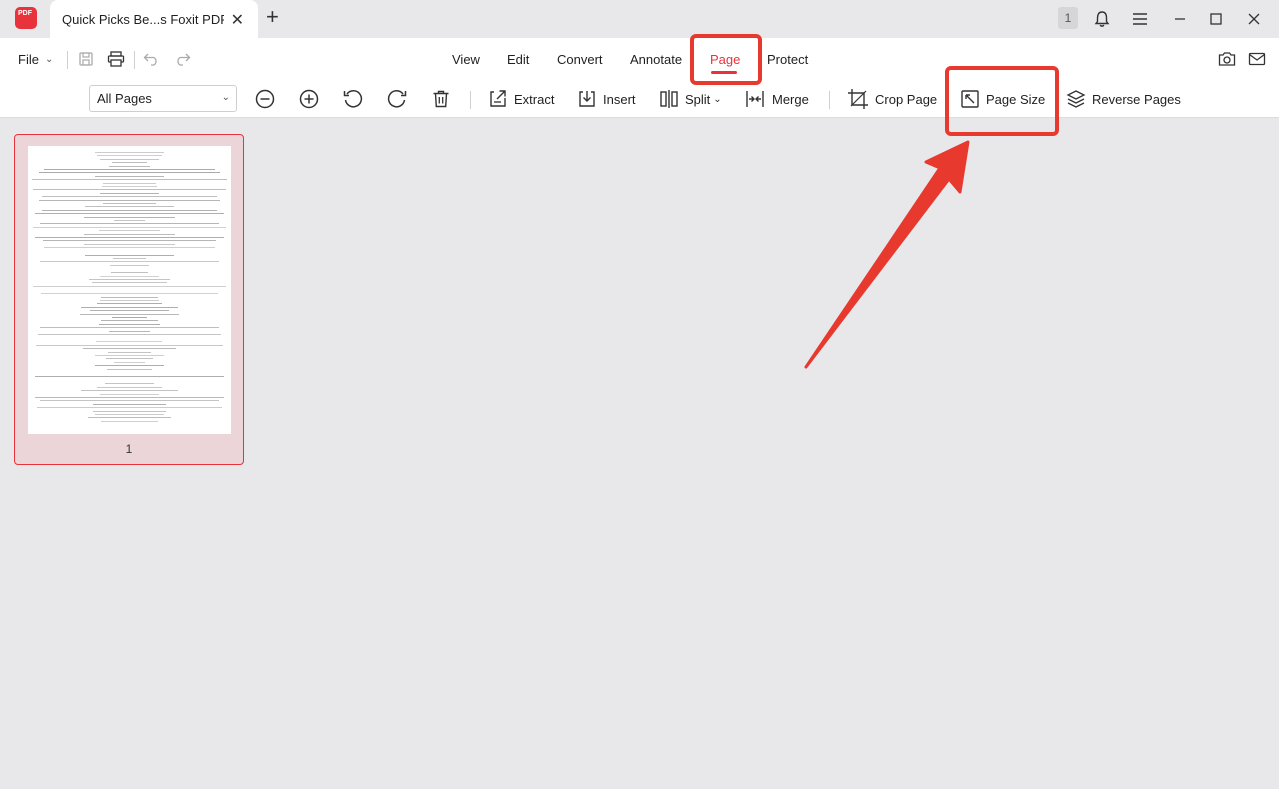 The height and width of the screenshot is (789, 1279). What do you see at coordinates (887, 254) in the screenshot?
I see `annotation-arrow` at bounding box center [887, 254].